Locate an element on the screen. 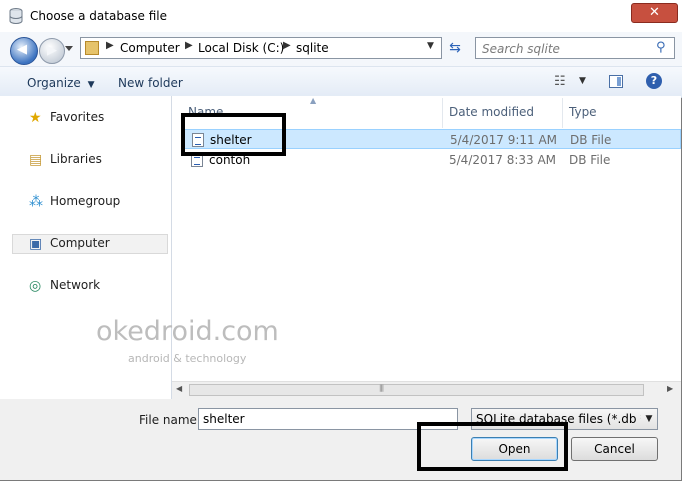 Image resolution: width=682 pixels, height=481 pixels. close-button: ✕ is located at coordinates (654, 13).